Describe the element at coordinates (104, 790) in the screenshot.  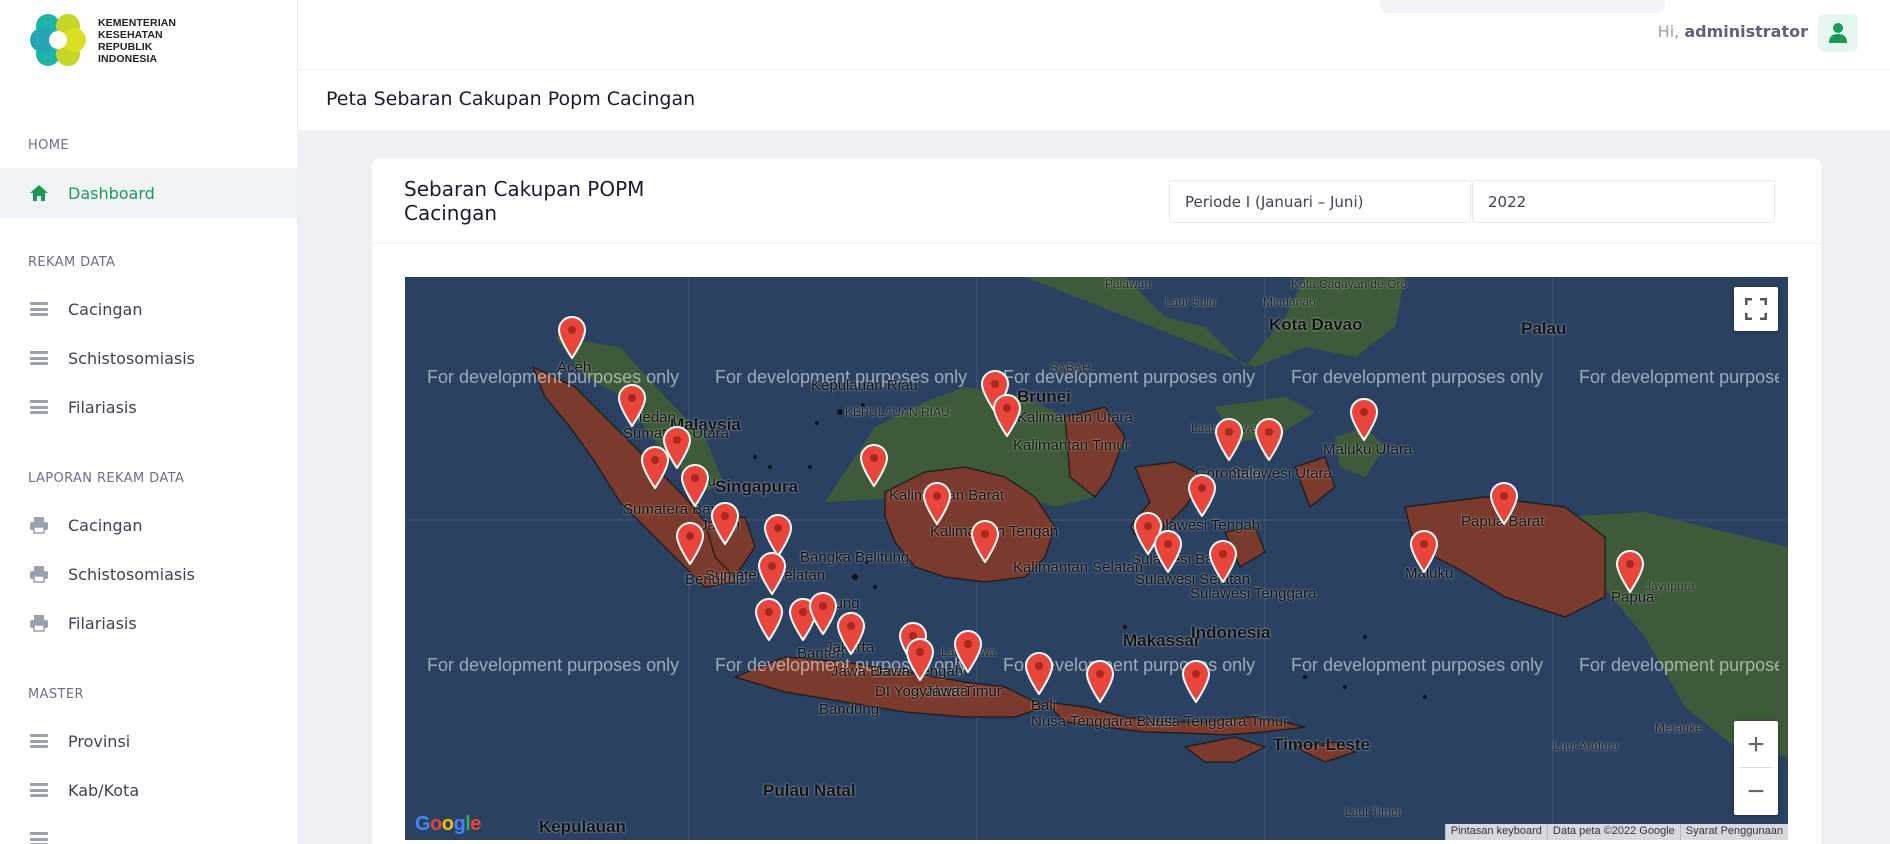
I see `sidebar-item-label: Kab/Kota` at that location.